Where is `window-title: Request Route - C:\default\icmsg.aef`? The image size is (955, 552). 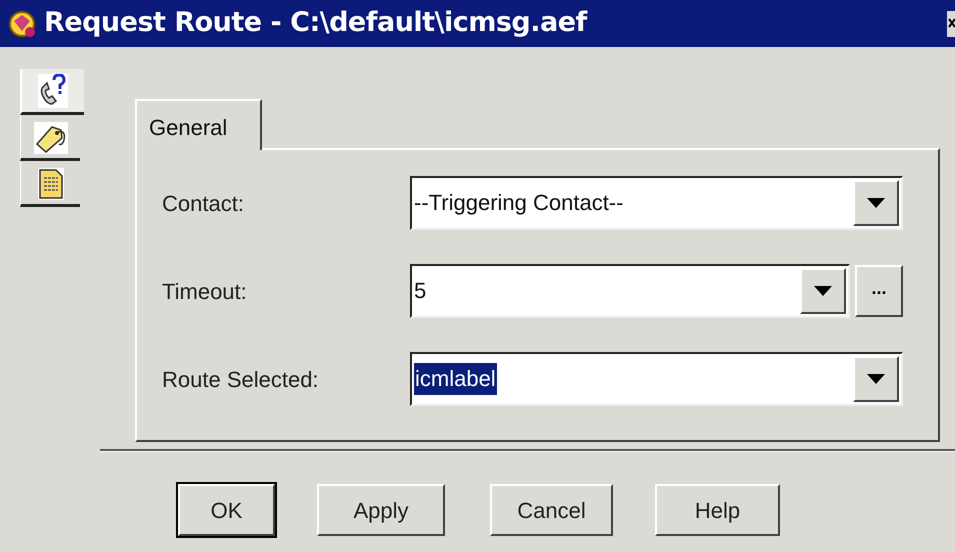
window-title: Request Route - C:\default\icmsg.aef is located at coordinates (315, 23).